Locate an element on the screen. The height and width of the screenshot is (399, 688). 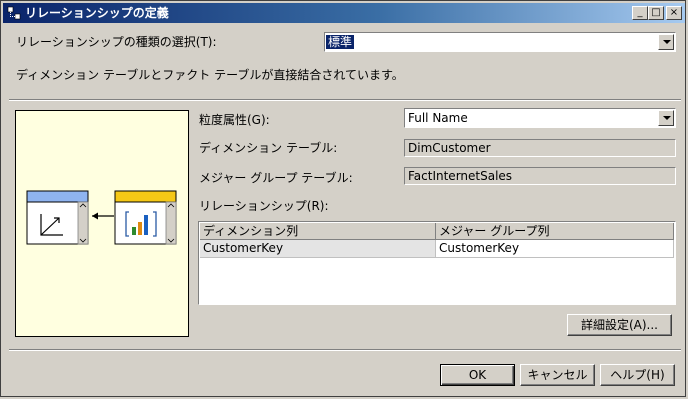
dimension-table-label: ディメンション テーブル: is located at coordinates (268, 148).